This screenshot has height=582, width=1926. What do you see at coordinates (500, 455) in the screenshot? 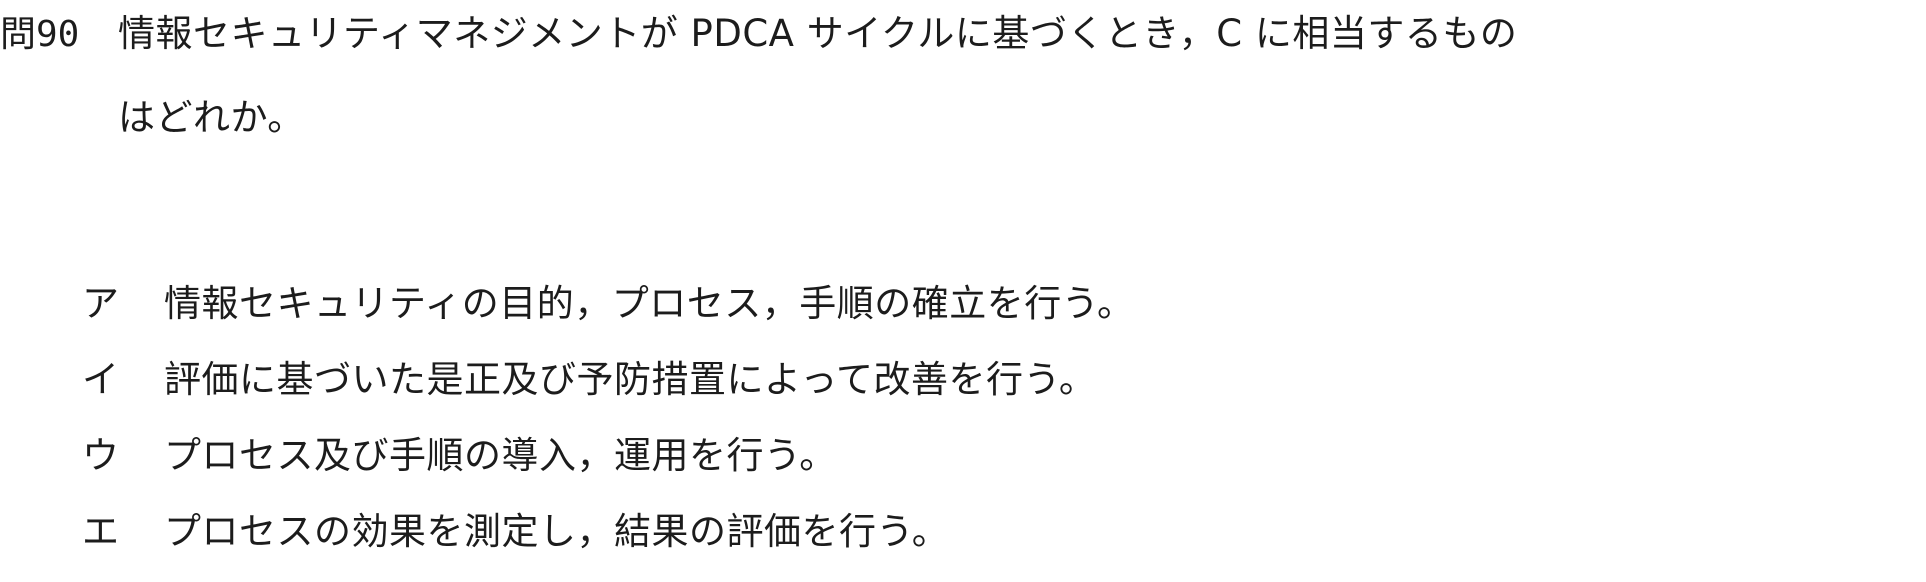
I see `choice-text: プロセス及び手順の導入，運用を行う。` at bounding box center [500, 455].